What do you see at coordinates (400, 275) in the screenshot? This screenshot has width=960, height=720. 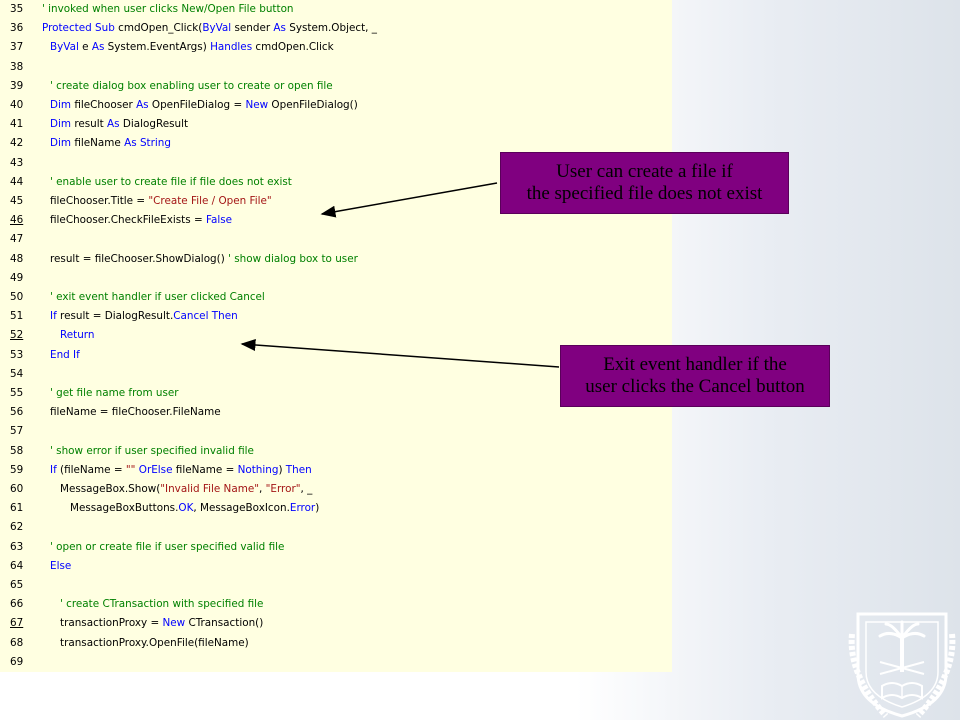 I see `callout-arrows` at bounding box center [400, 275].